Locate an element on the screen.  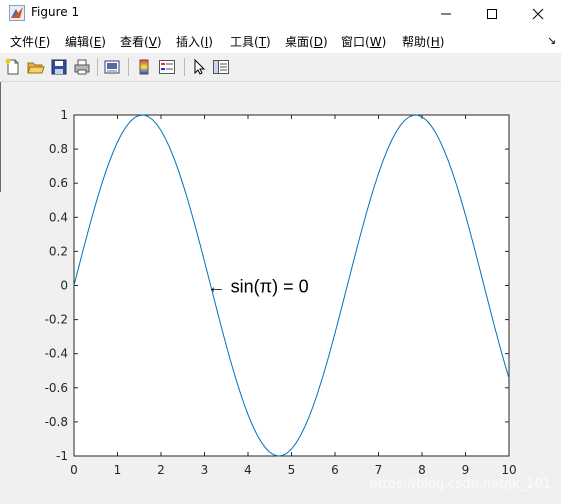
x-tick-label: 2 is located at coordinates (161, 470).